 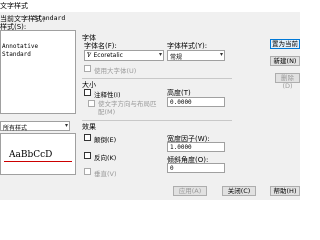 I want to click on width-factor-input: 1.0000, so click(x=196, y=147).